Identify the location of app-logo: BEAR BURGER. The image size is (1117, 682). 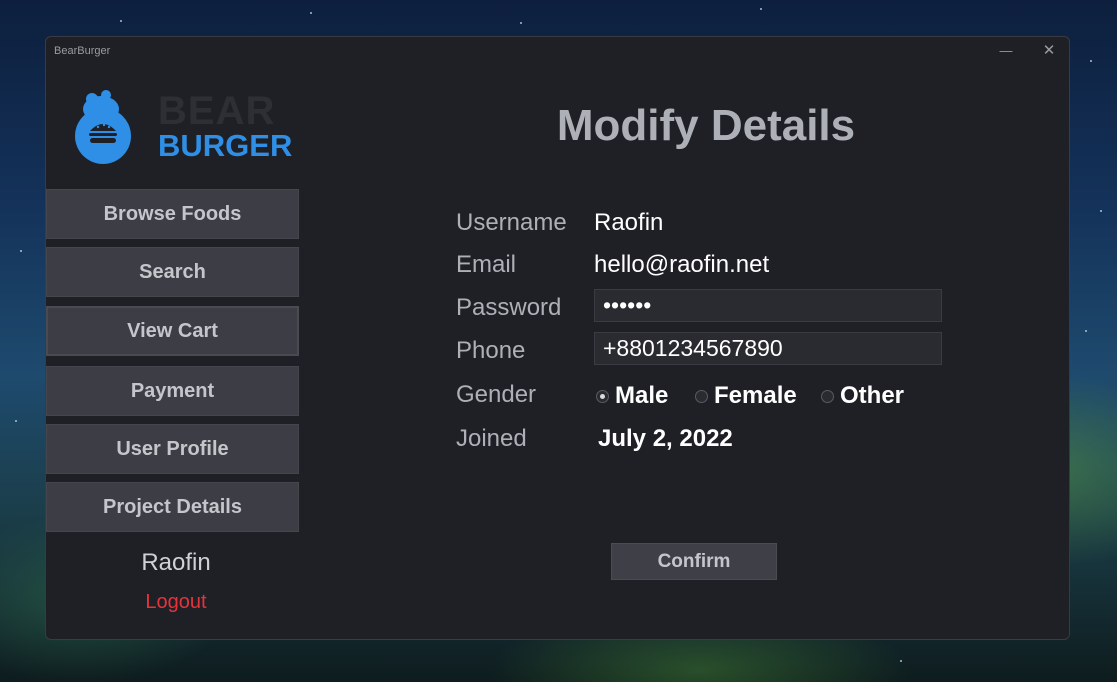
(183, 129).